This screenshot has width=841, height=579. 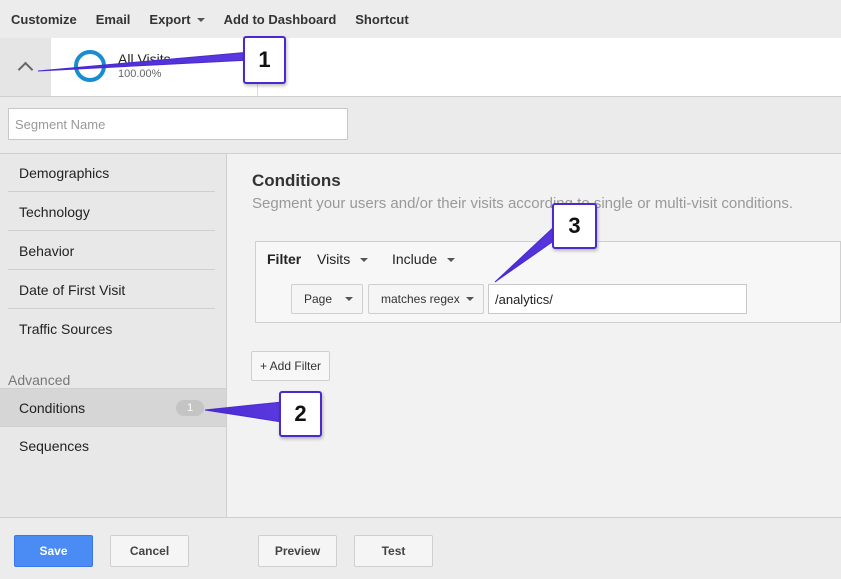 I want to click on save-button: Save, so click(x=53, y=551).